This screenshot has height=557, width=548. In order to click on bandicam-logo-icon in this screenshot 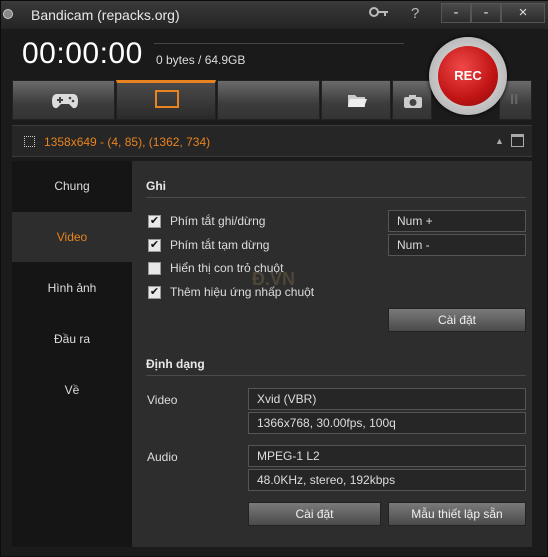, I will do `click(8, 14)`.